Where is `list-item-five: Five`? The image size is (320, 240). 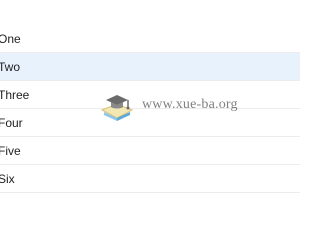 list-item-five: Five is located at coordinates (150, 151).